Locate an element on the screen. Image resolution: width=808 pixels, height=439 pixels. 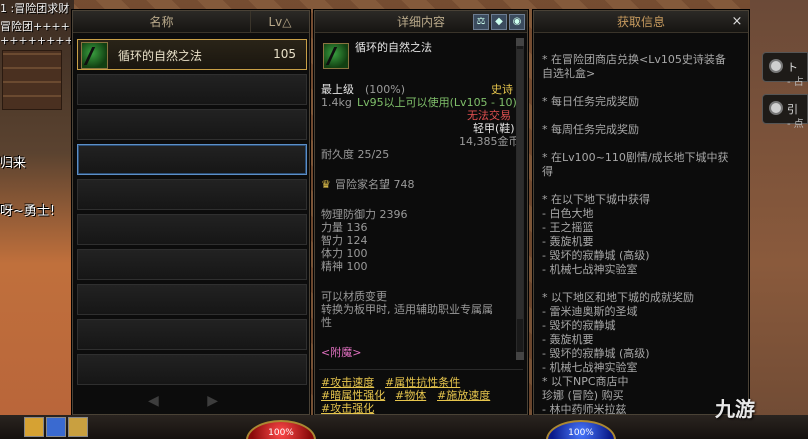
obtain-line: * 在Lv100~110剧情/成长地下城中获 is located at coordinates (635, 157).